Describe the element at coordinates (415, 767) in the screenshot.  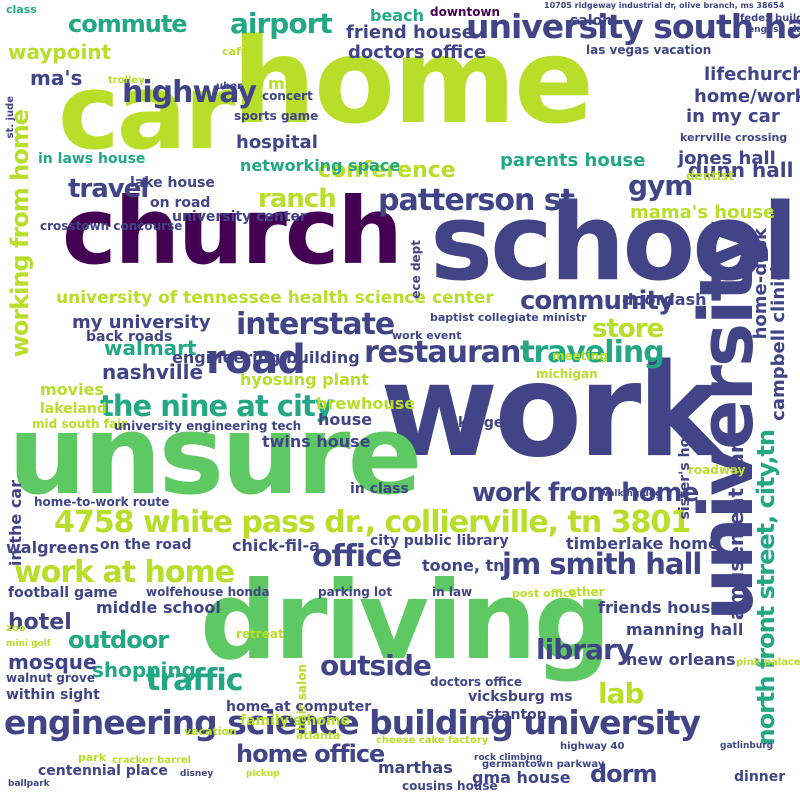
I see `word-marthas: marthas` at that location.